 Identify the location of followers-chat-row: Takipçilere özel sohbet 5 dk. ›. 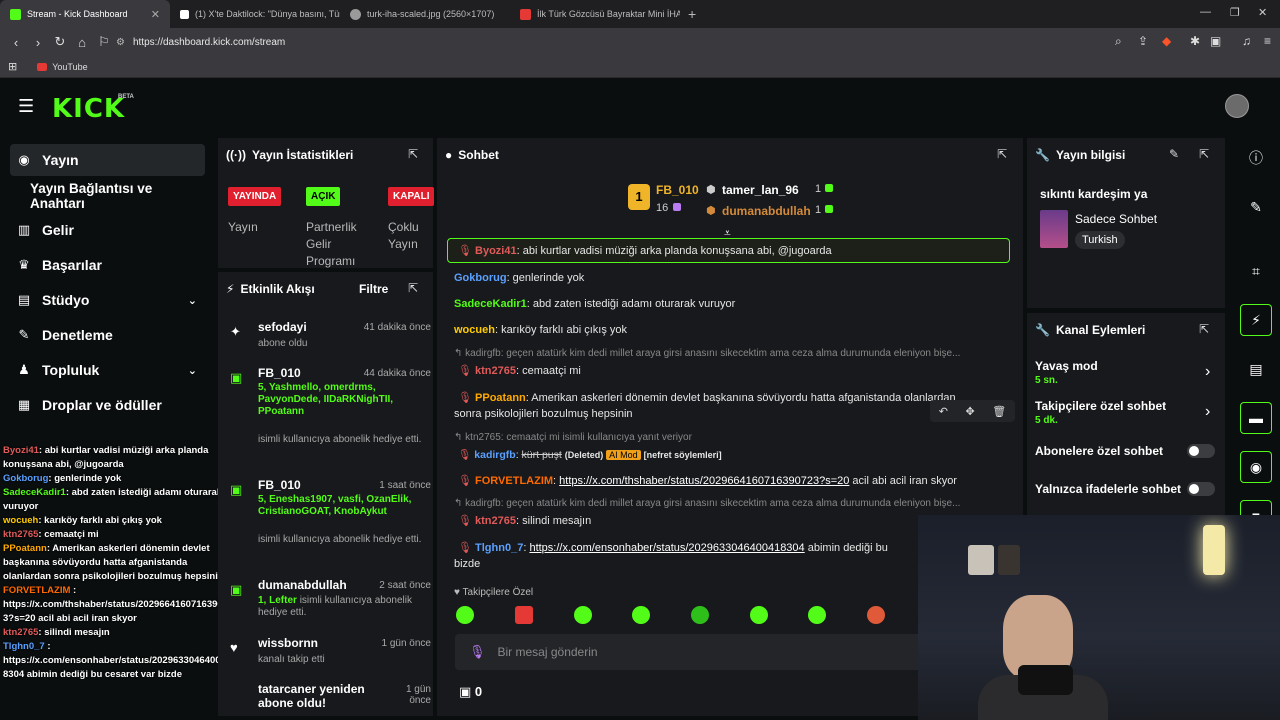
(1127, 414).